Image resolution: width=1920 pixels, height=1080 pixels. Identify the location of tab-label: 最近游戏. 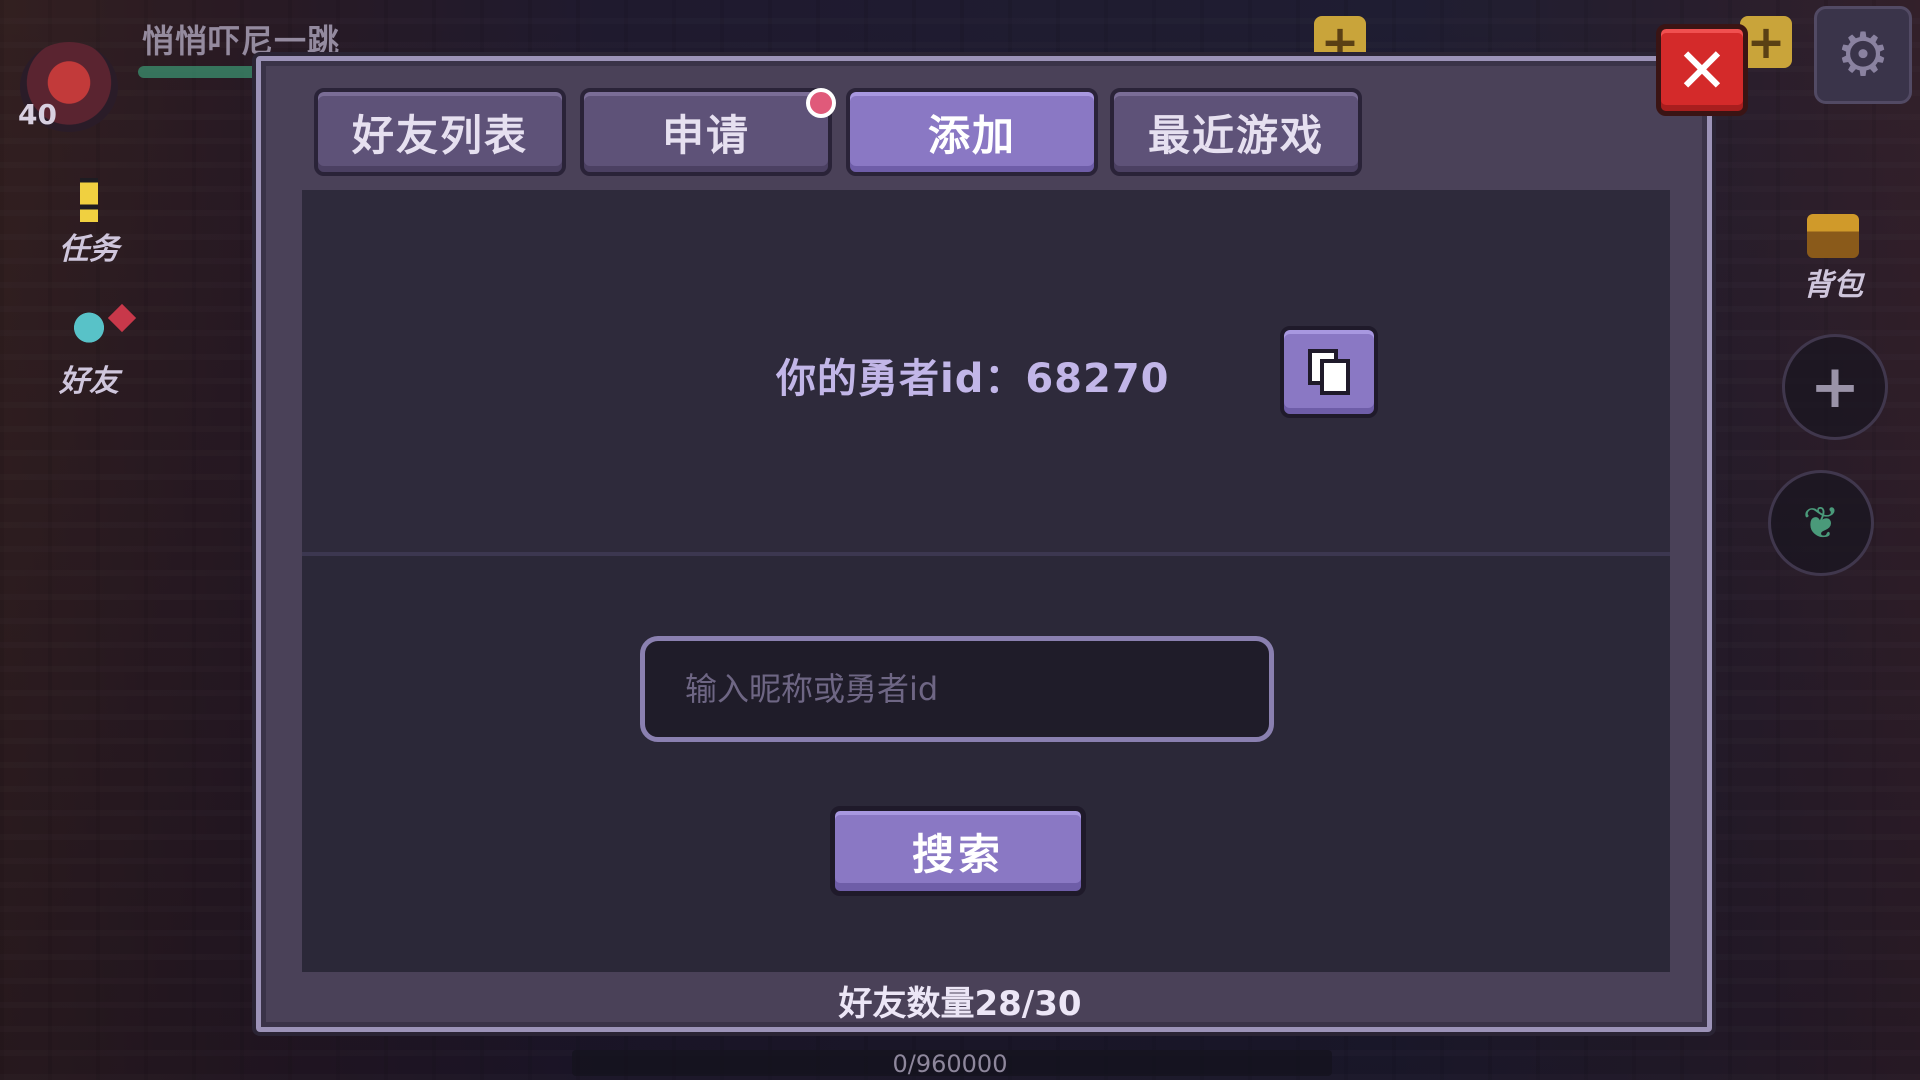
(1235, 135).